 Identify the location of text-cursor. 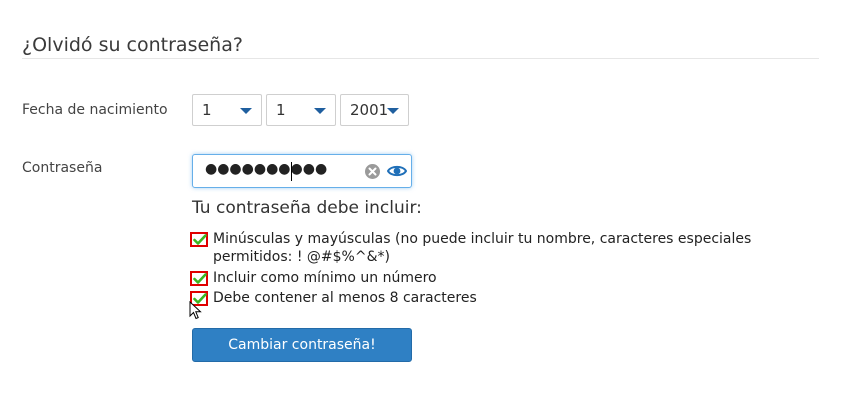
(291, 171).